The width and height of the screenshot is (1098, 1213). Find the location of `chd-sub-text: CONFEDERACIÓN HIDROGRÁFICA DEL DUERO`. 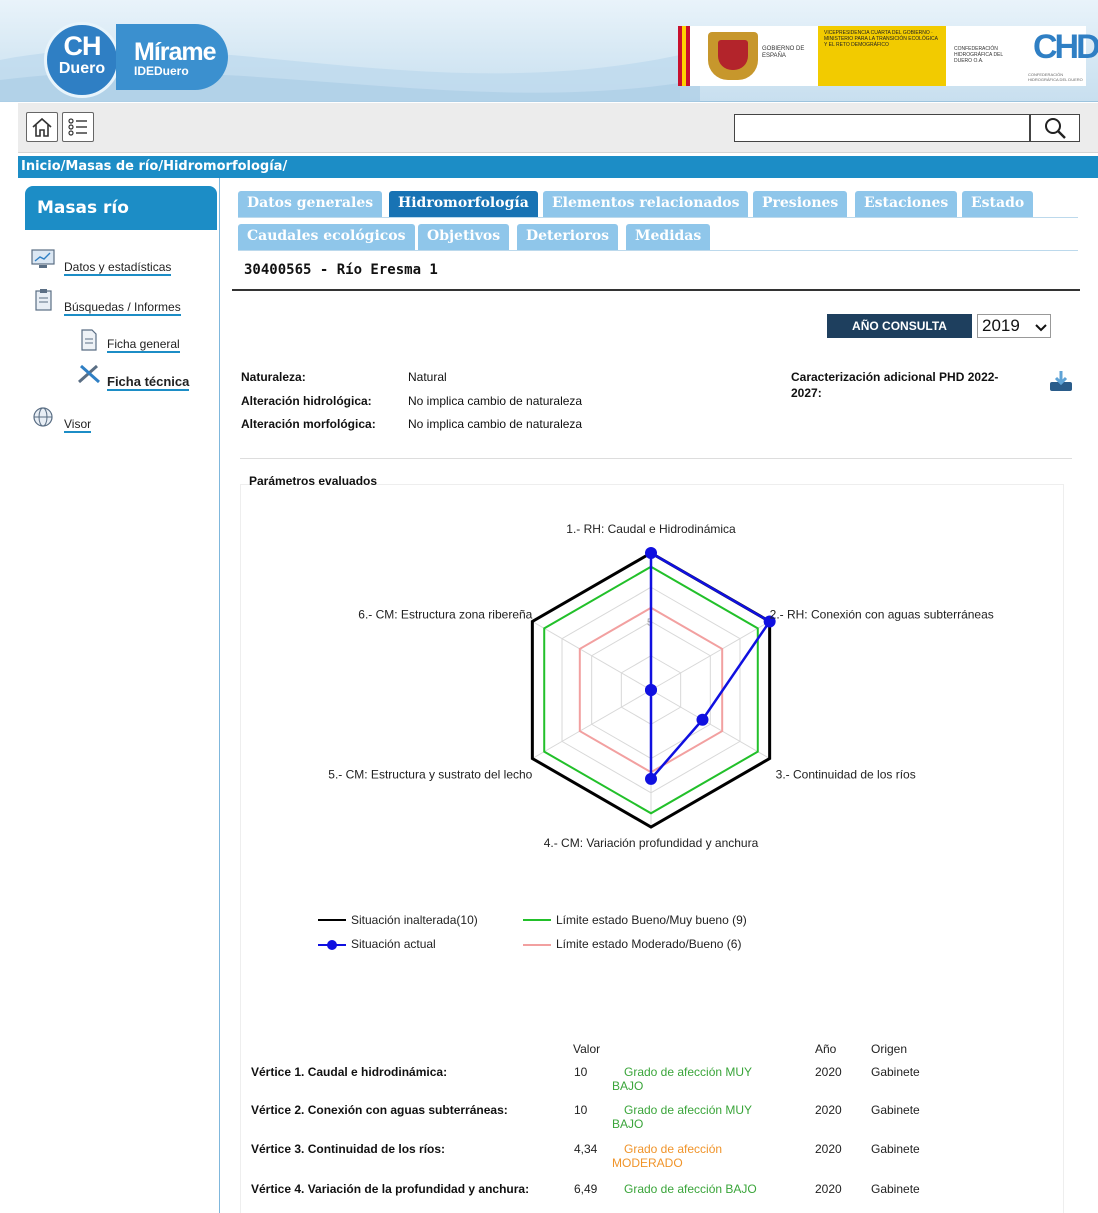

chd-sub-text: CONFEDERACIÓN HIDROGRÁFICA DEL DUERO is located at coordinates (1055, 77).